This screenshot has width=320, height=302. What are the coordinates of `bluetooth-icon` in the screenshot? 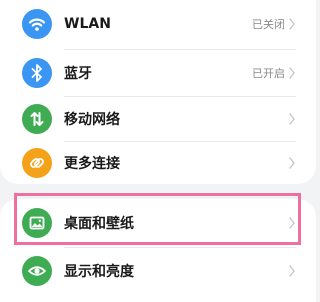 It's located at (37, 73).